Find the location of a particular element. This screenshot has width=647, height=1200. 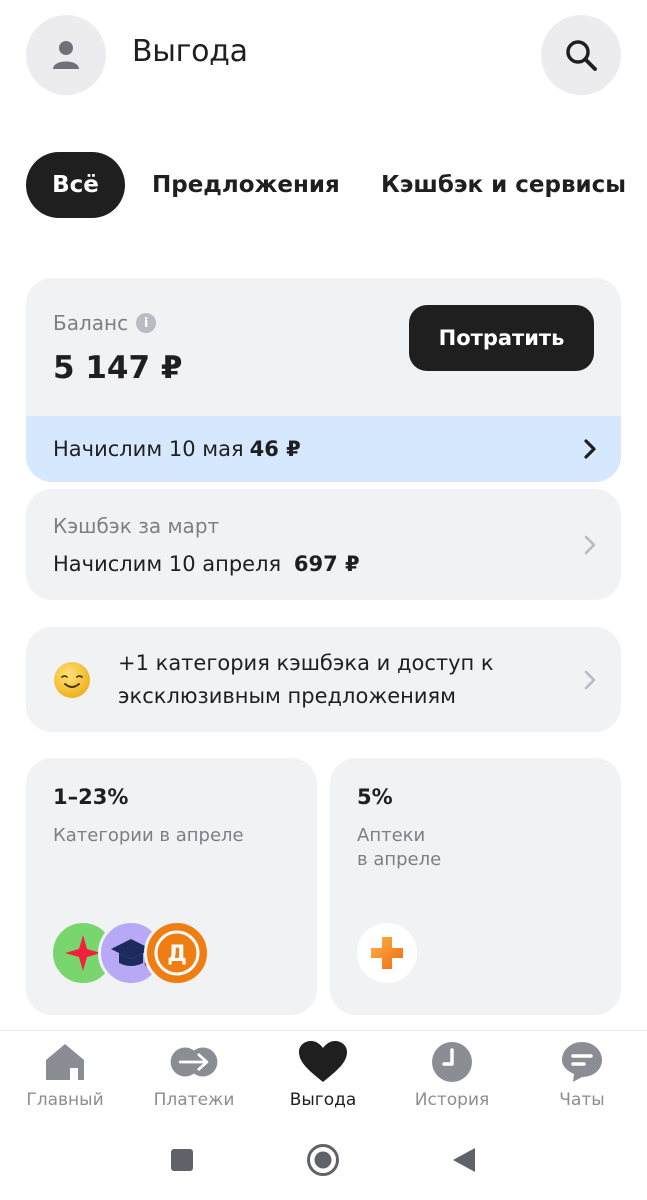

recents-button is located at coordinates (182, 1160).